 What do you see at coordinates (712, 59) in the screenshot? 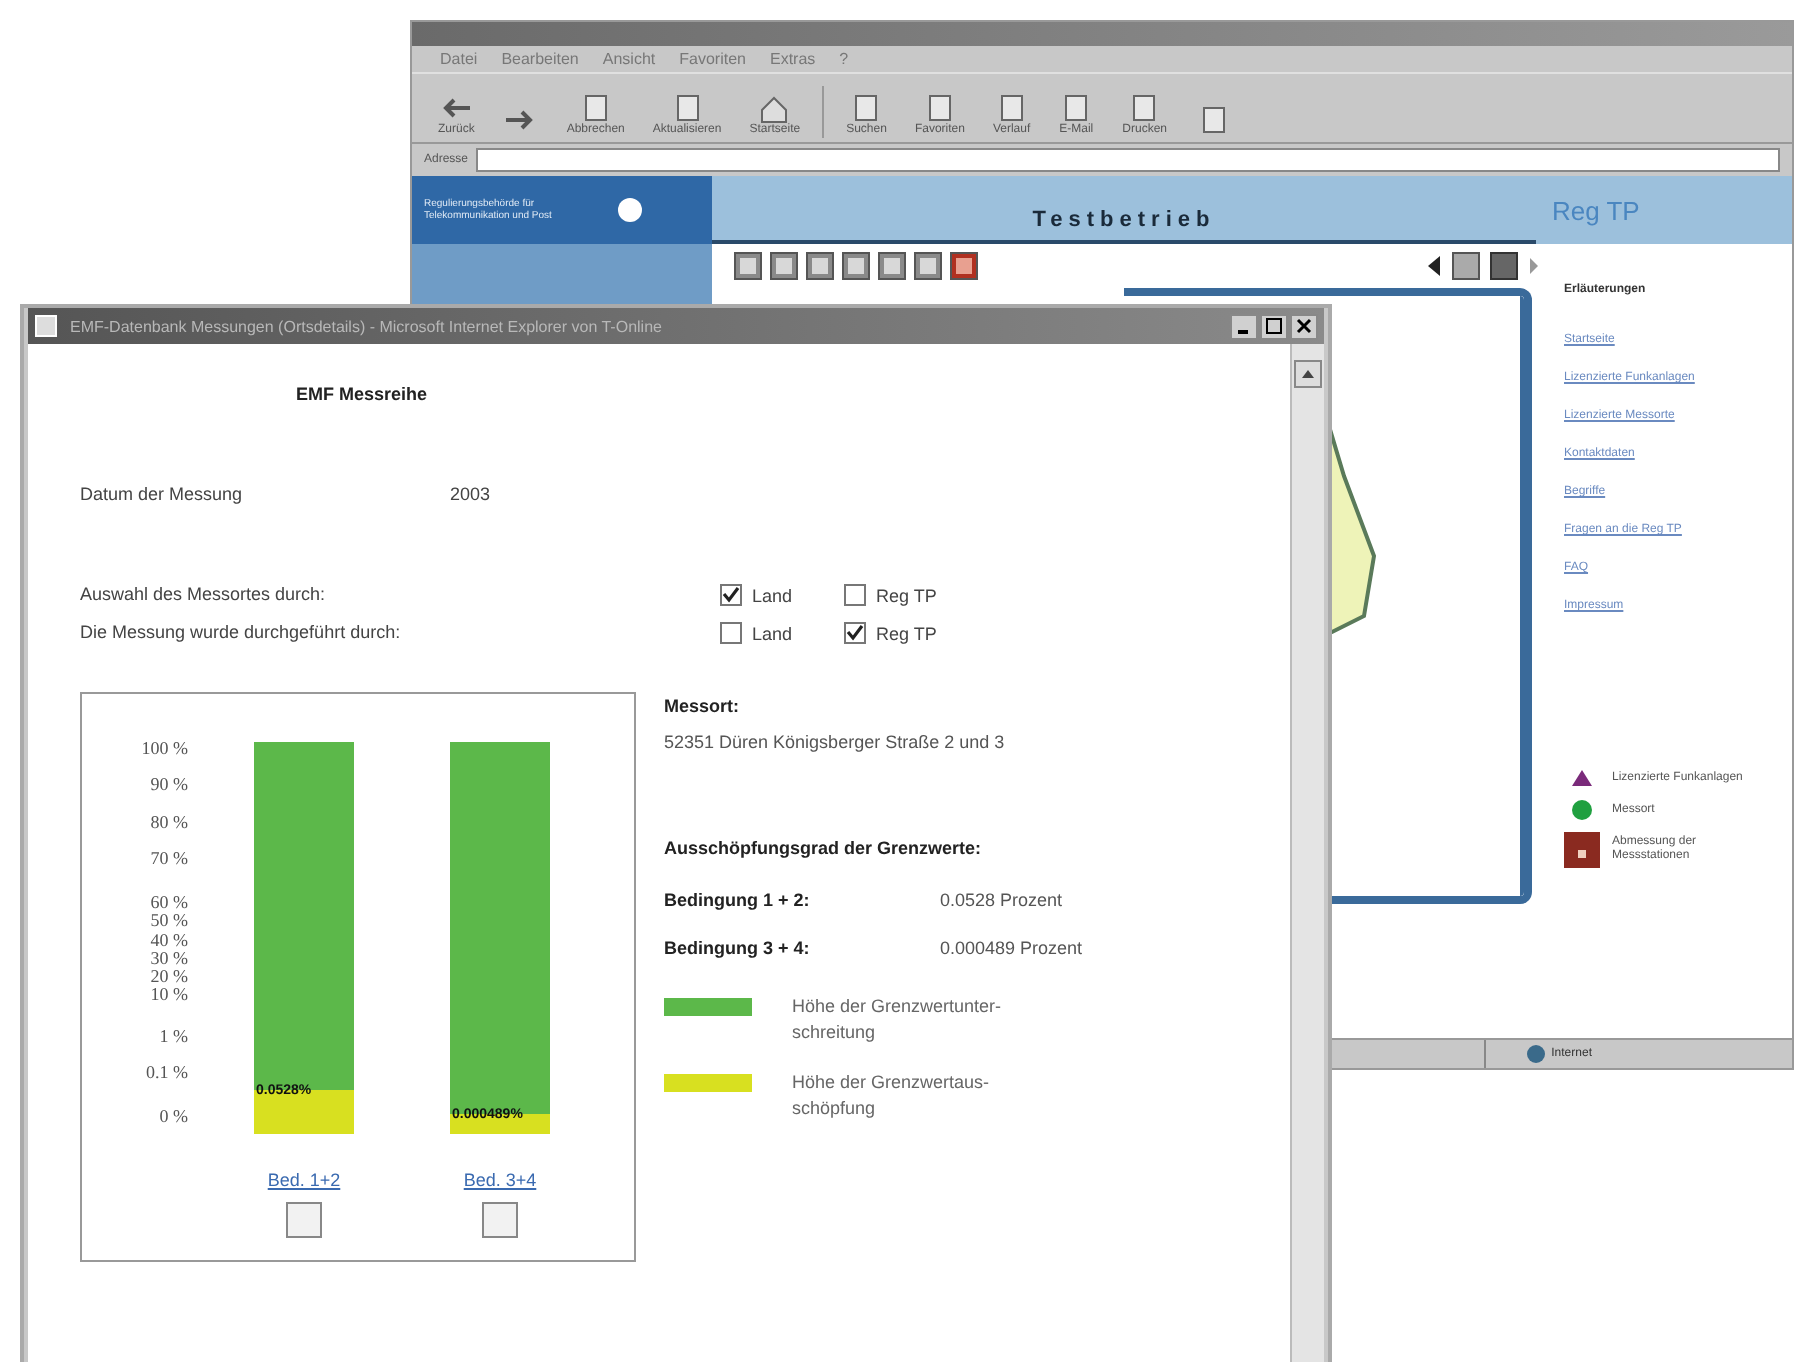
I see `menu-item: Favoriten` at bounding box center [712, 59].